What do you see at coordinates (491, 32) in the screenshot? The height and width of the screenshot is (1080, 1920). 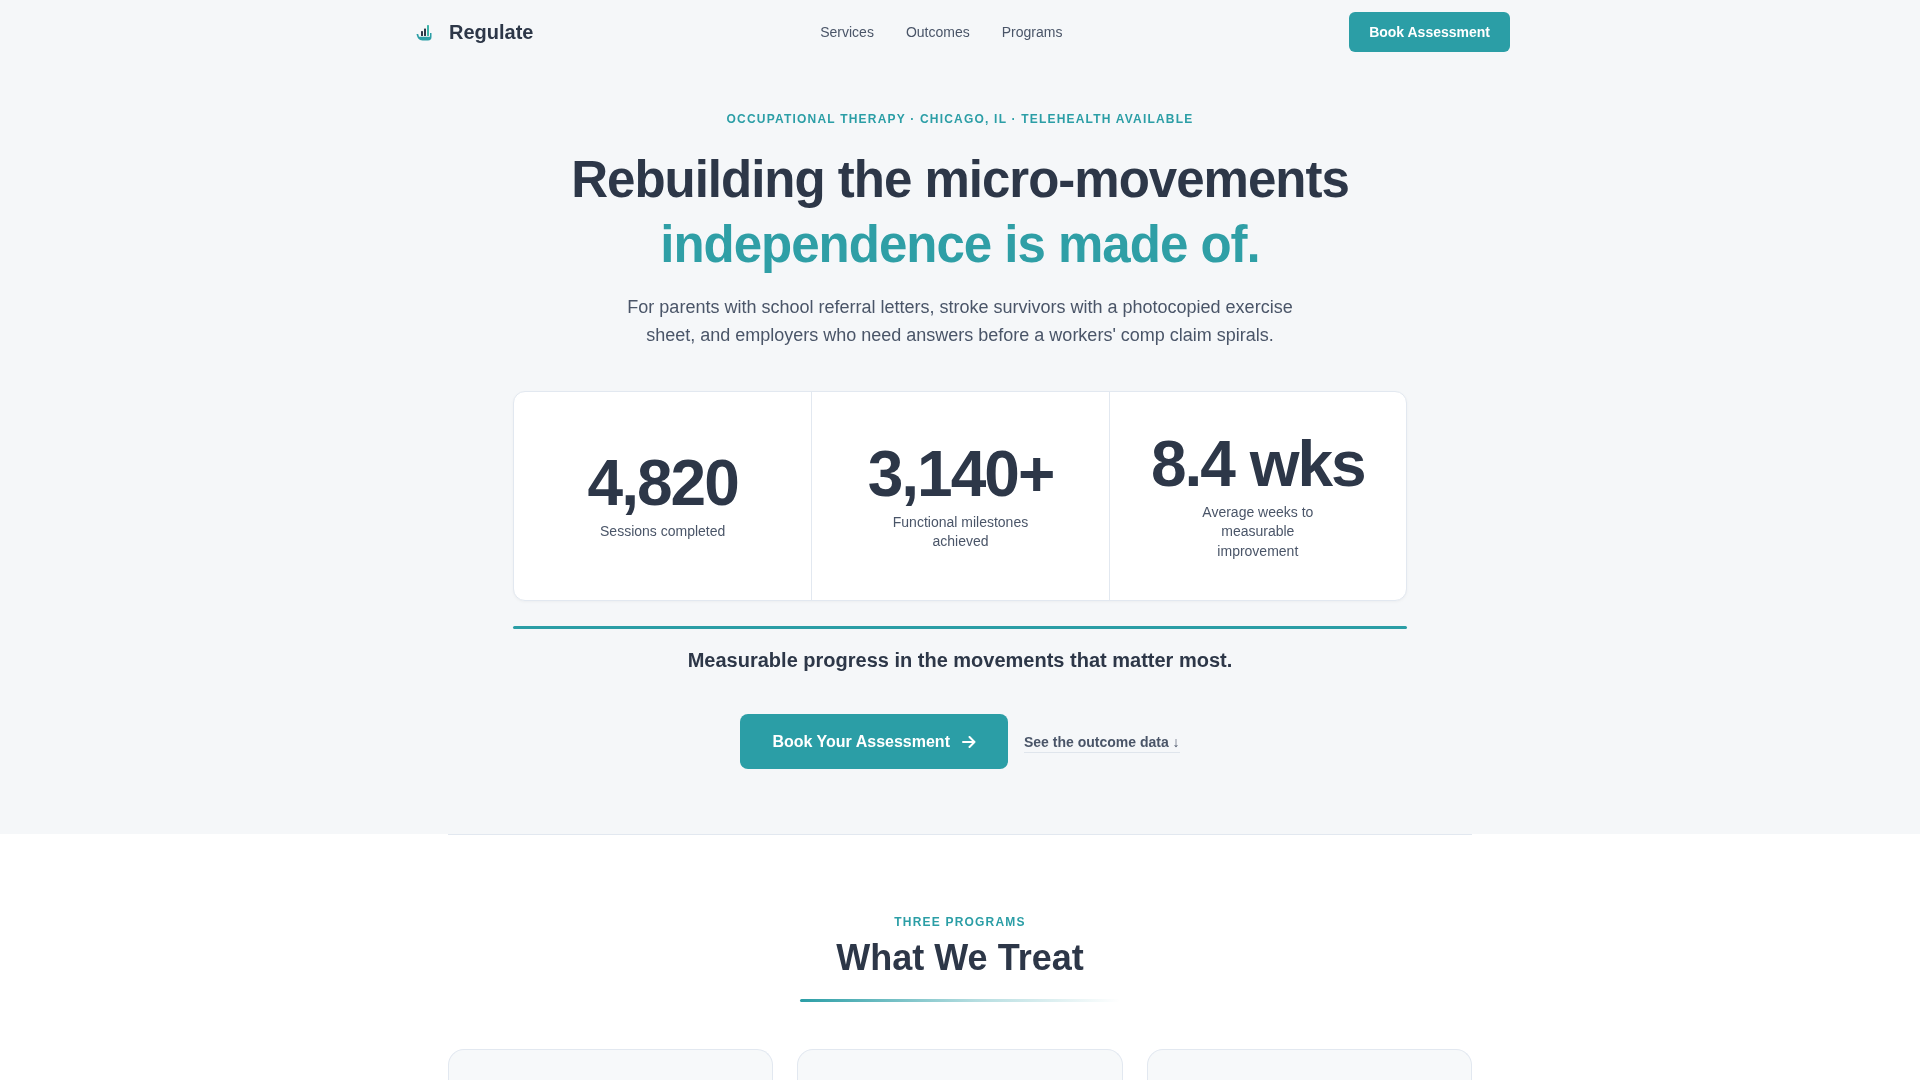 I see `brand-name: Regulate` at bounding box center [491, 32].